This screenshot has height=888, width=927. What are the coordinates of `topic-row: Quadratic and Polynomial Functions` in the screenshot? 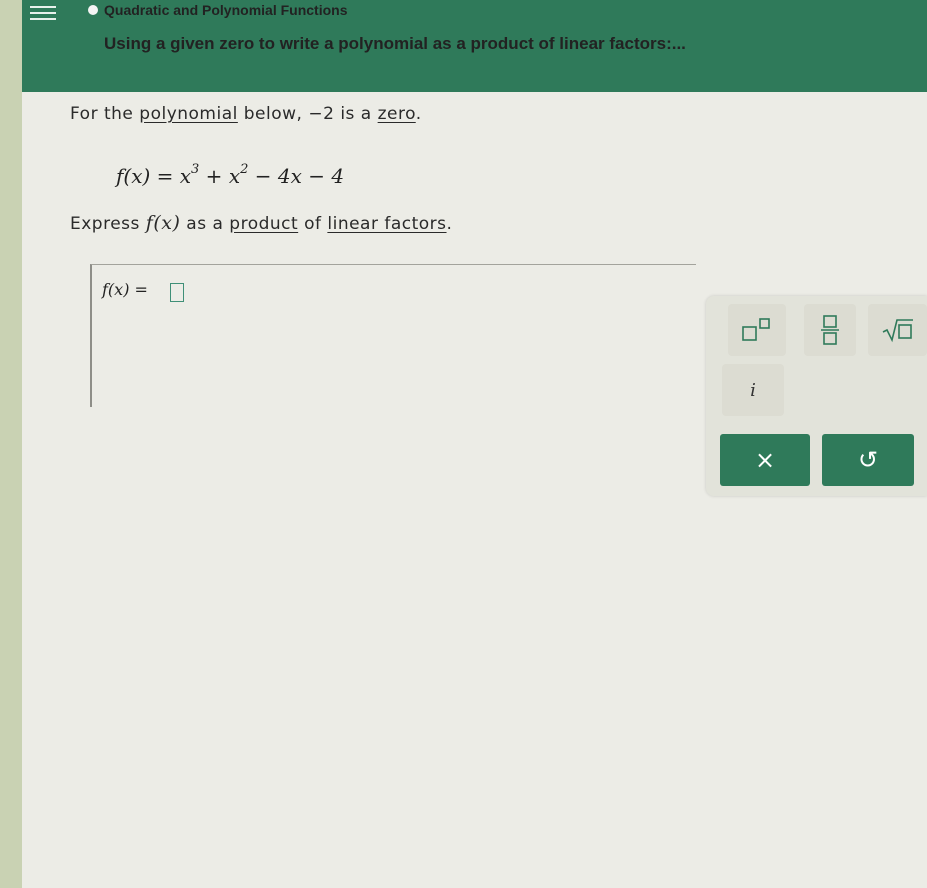 It's located at (217, 10).